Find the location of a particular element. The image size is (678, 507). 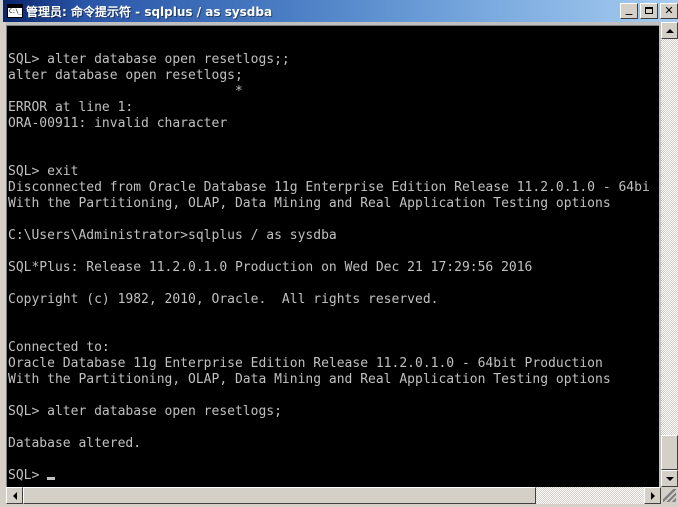

terminal-line: SQL> is located at coordinates (333, 476).